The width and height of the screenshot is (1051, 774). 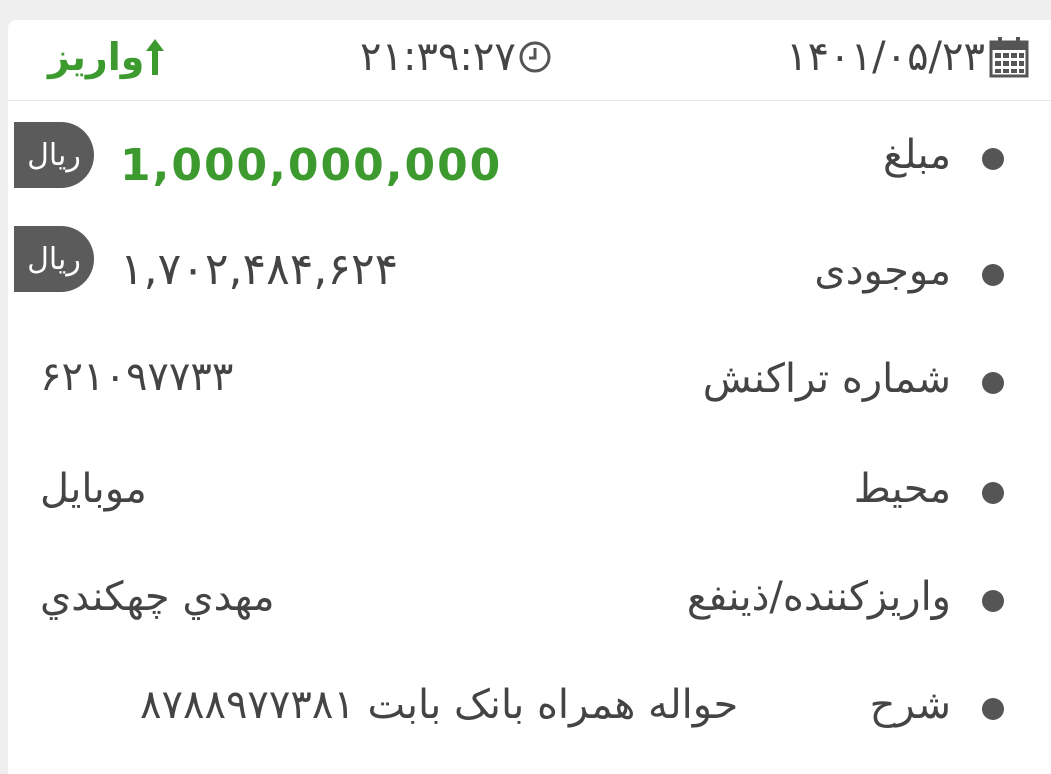 I want to click on transaction-type: واریز, so click(x=112, y=57).